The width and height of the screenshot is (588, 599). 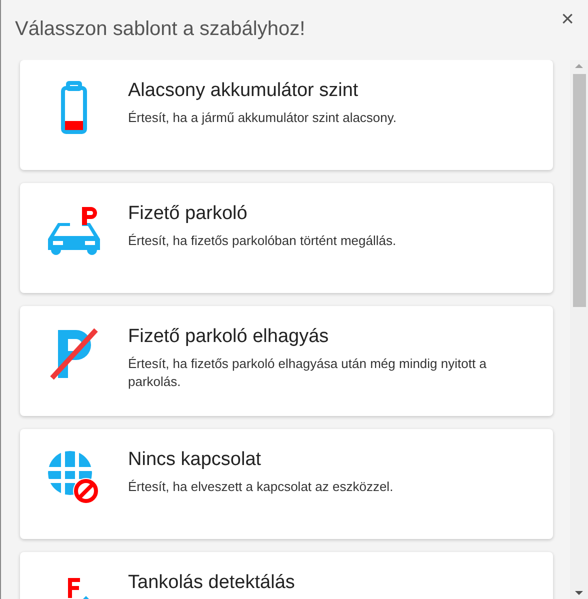 I want to click on template-title: Fizető parkoló, so click(x=188, y=214).